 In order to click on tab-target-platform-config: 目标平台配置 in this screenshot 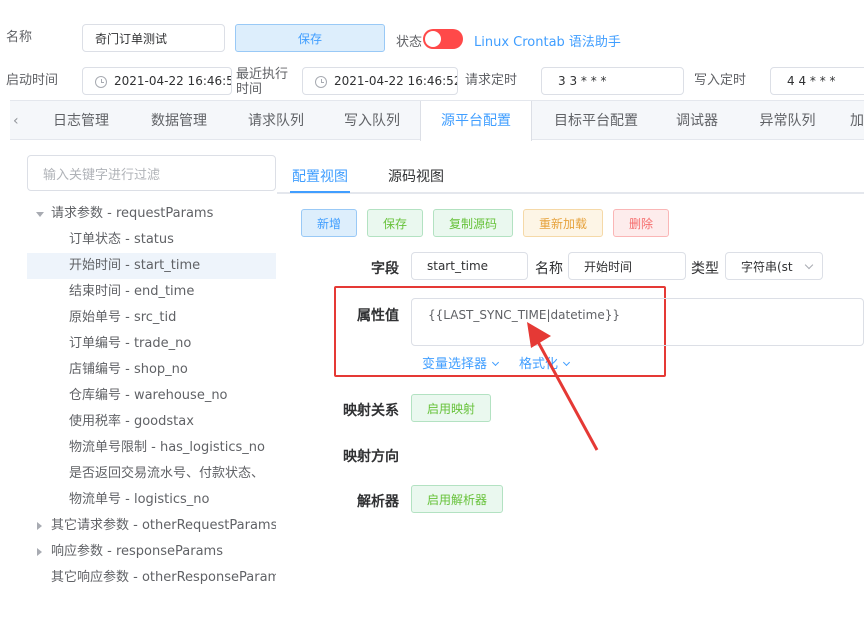, I will do `click(596, 120)`.